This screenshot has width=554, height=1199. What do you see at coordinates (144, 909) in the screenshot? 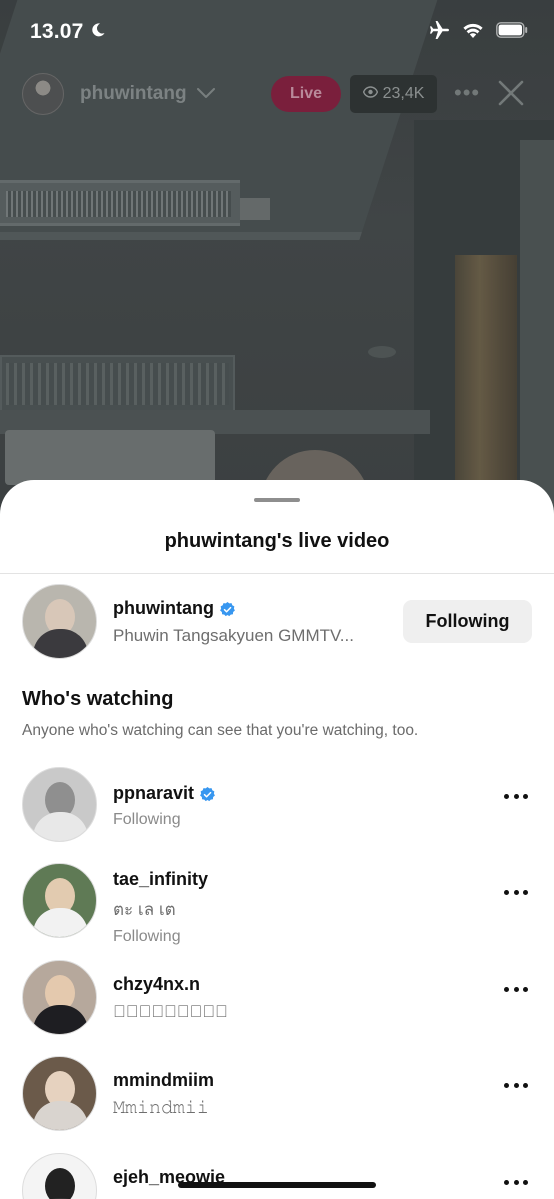
I see `viewer-display-name: ตะ เล เต` at bounding box center [144, 909].